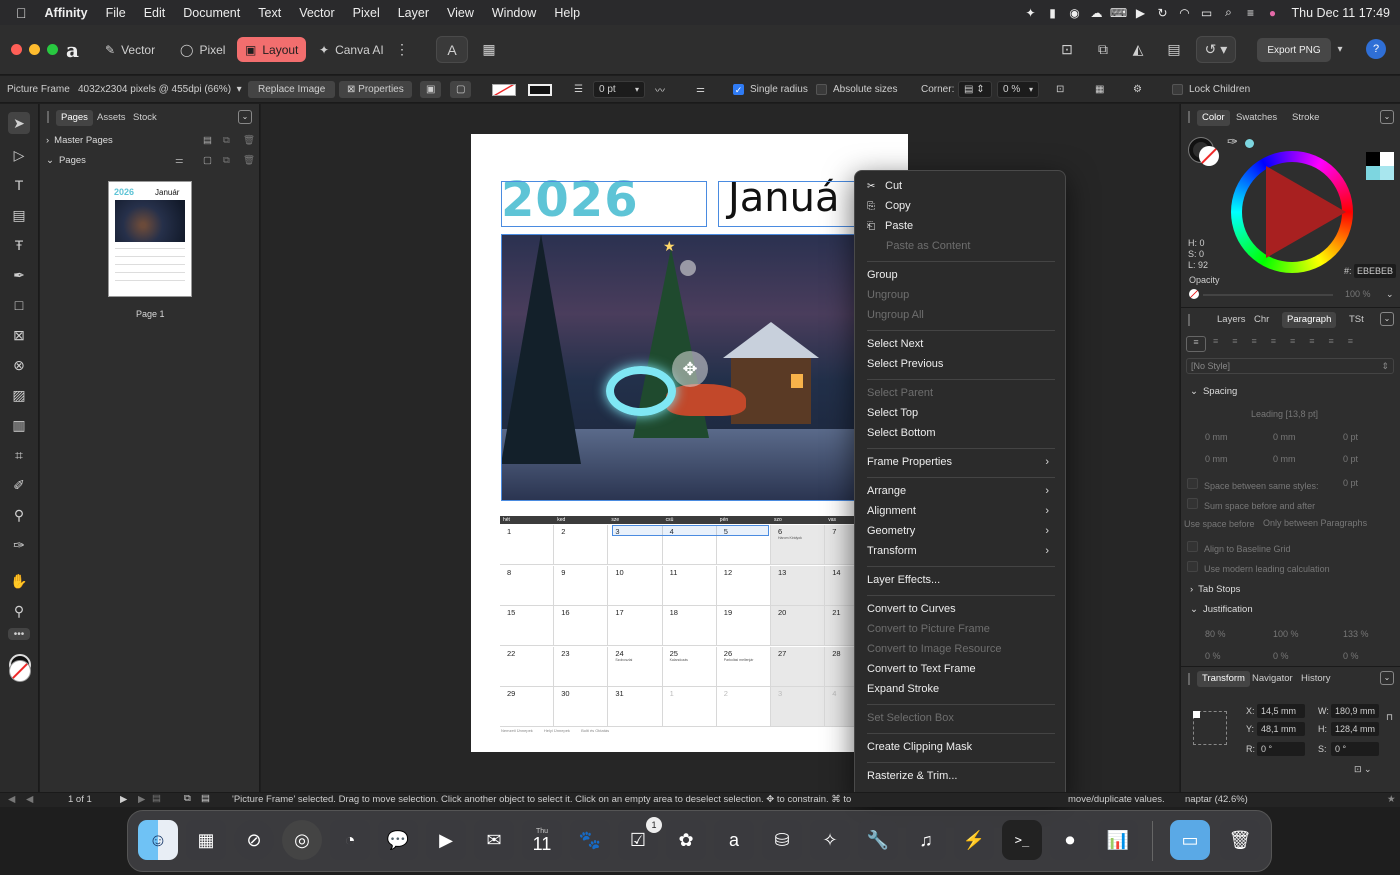 The image size is (1400, 875). What do you see at coordinates (1373, 173) in the screenshot?
I see `swatch-cyan` at bounding box center [1373, 173].